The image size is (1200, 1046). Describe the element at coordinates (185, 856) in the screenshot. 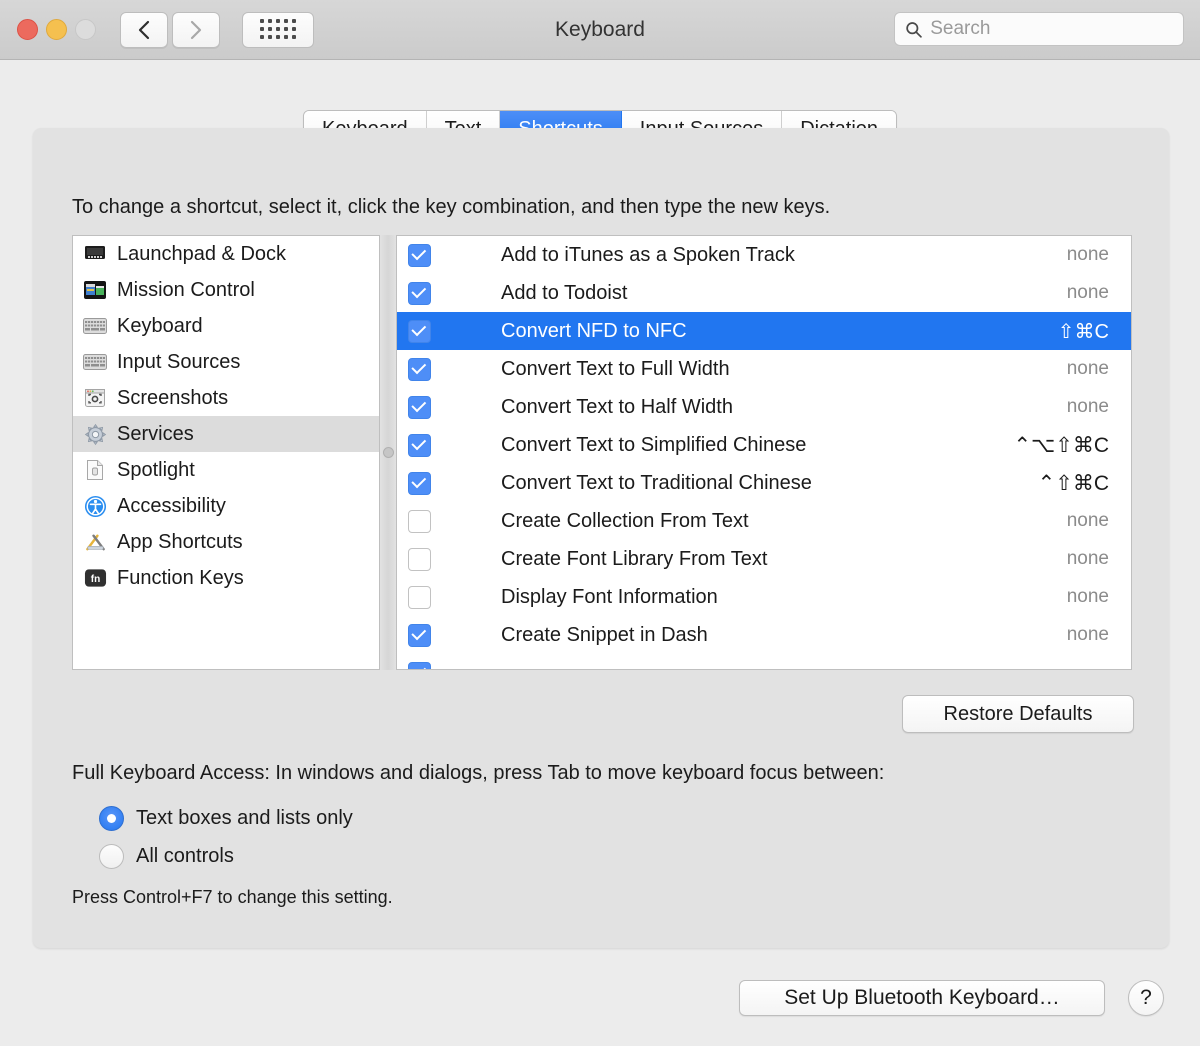

I see `radio-label: All controls` at that location.